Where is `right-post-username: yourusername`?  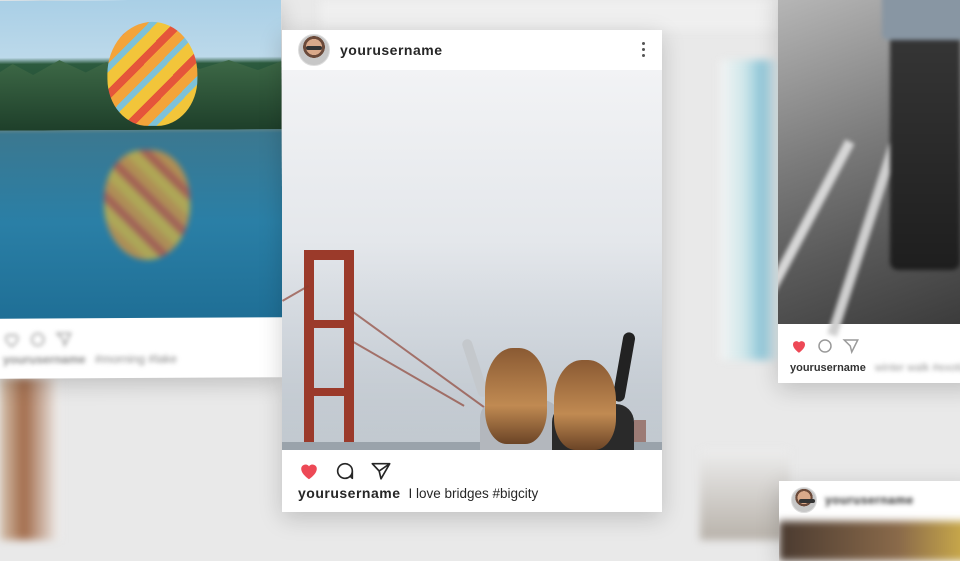
right-post-username: yourusername is located at coordinates (828, 368).